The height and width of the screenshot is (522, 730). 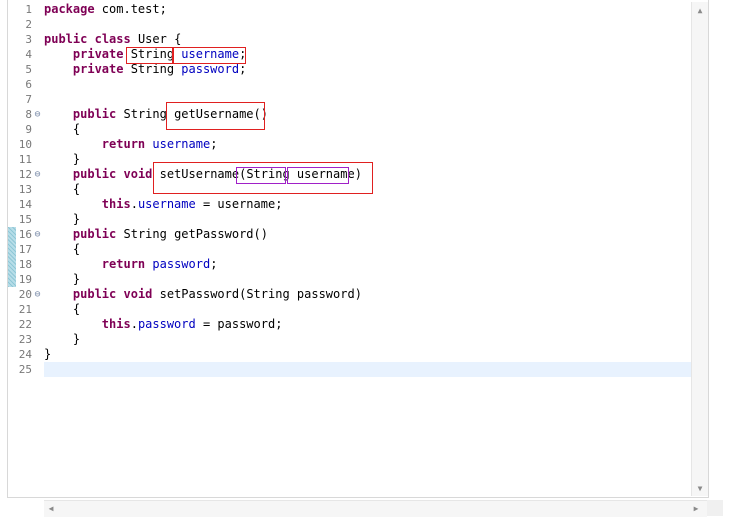 What do you see at coordinates (696, 509) in the screenshot?
I see `scroll-right-arrow-icon: ▶` at bounding box center [696, 509].